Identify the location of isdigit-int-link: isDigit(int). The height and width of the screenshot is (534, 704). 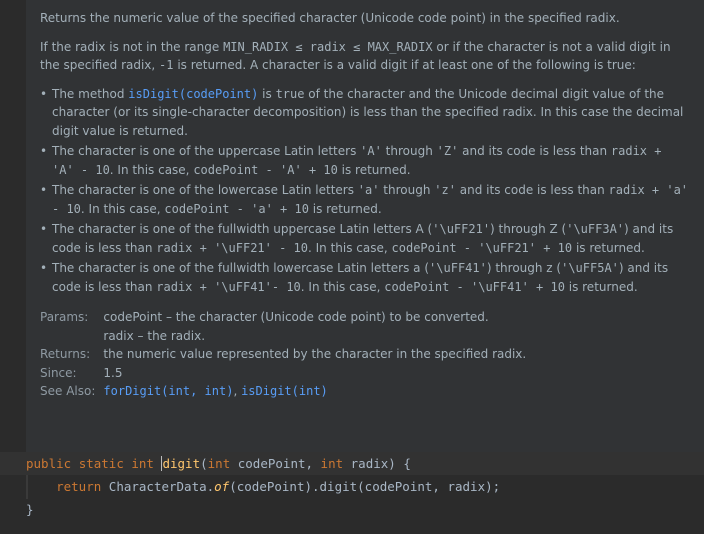
(284, 391).